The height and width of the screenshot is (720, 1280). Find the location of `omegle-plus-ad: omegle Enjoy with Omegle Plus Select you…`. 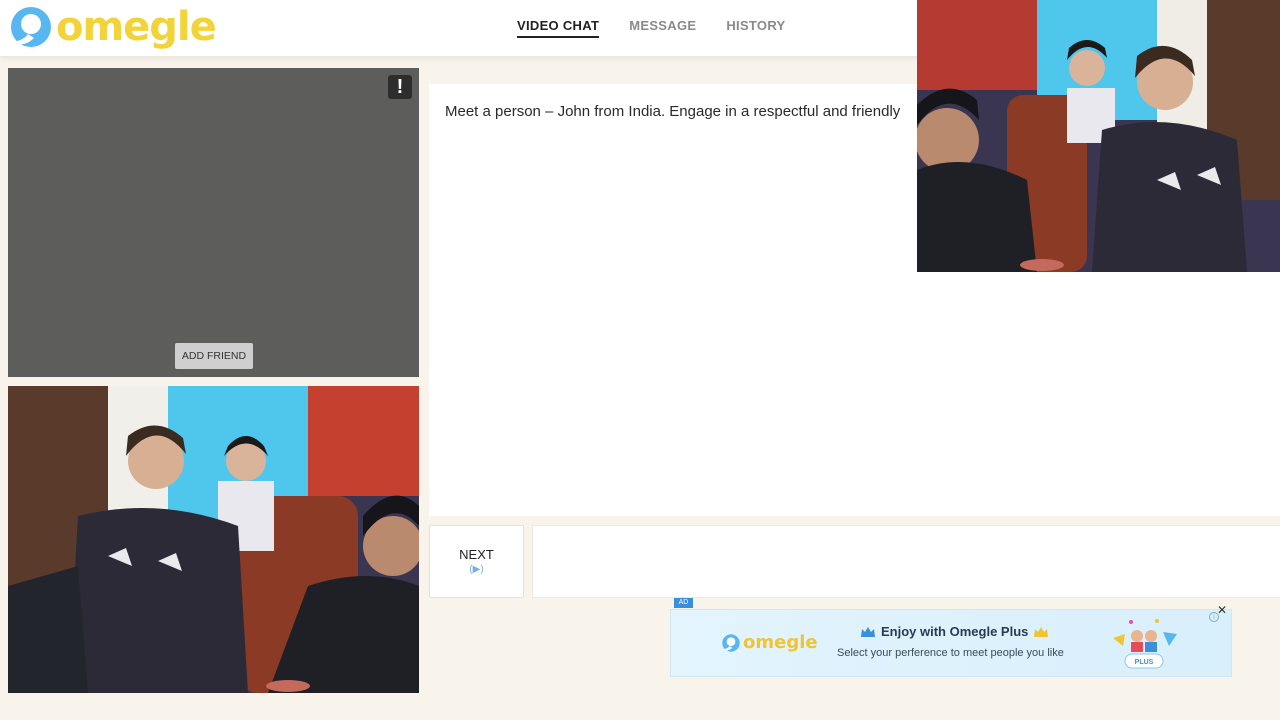

omegle-plus-ad: omegle Enjoy with Omegle Plus Select you… is located at coordinates (951, 640).